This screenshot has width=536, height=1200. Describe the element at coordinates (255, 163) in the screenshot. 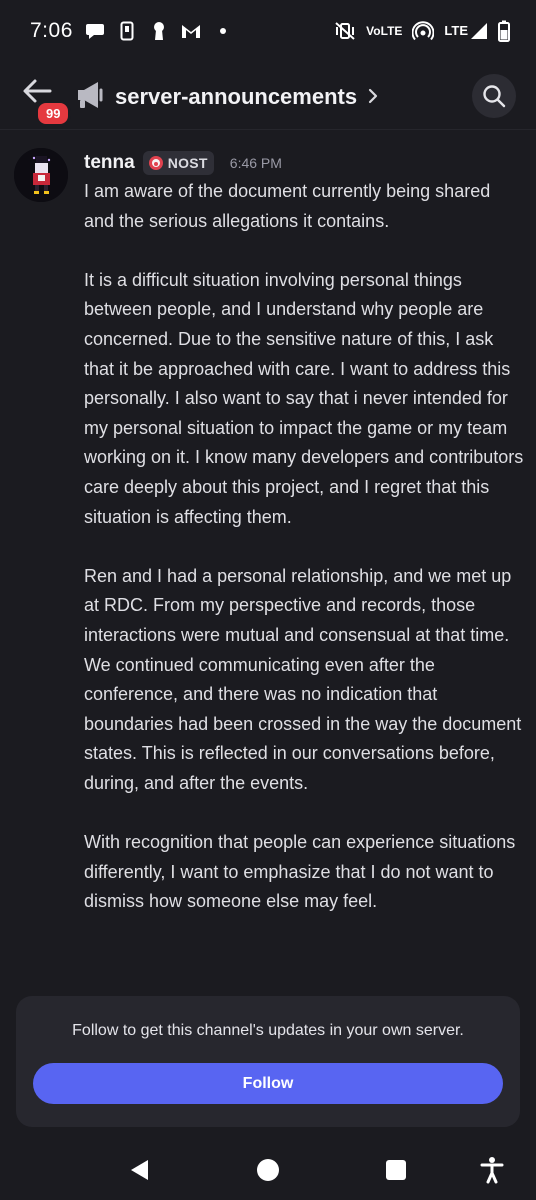

I see `message-timestamp: 6:46 PM` at that location.